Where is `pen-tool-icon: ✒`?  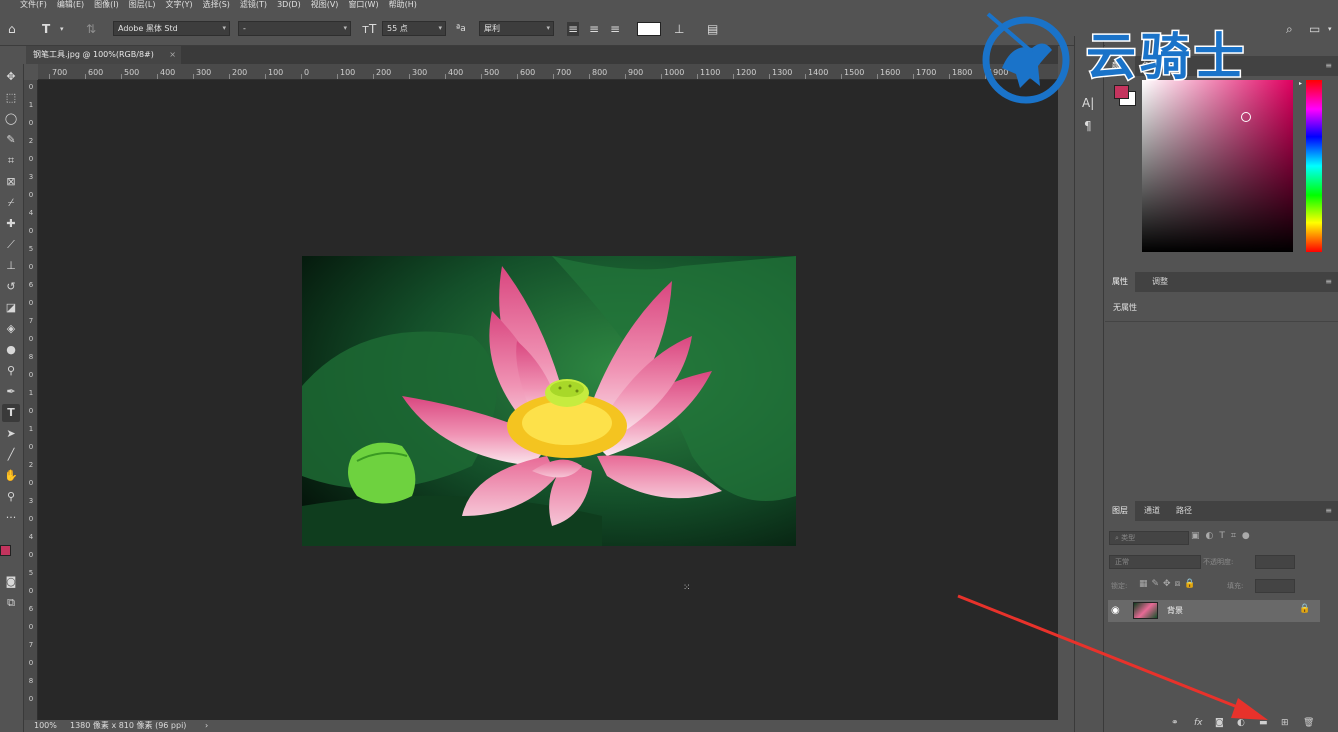 pen-tool-icon: ✒ is located at coordinates (11, 392).